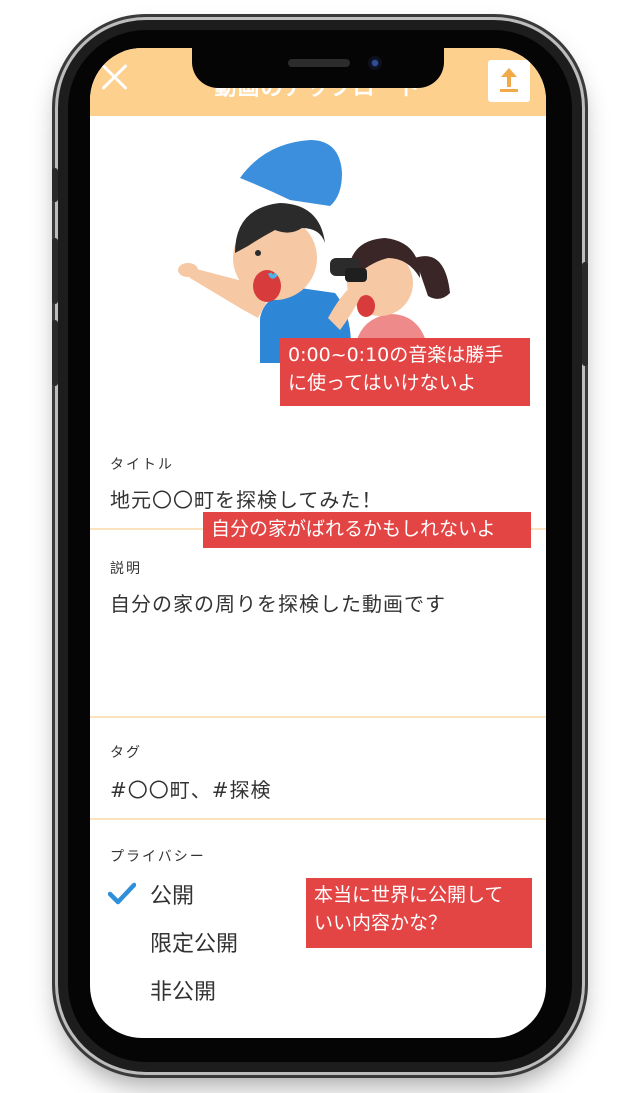 The width and height of the screenshot is (640, 1093). What do you see at coordinates (55, 353) in the screenshot?
I see `volume-down-button` at bounding box center [55, 353].